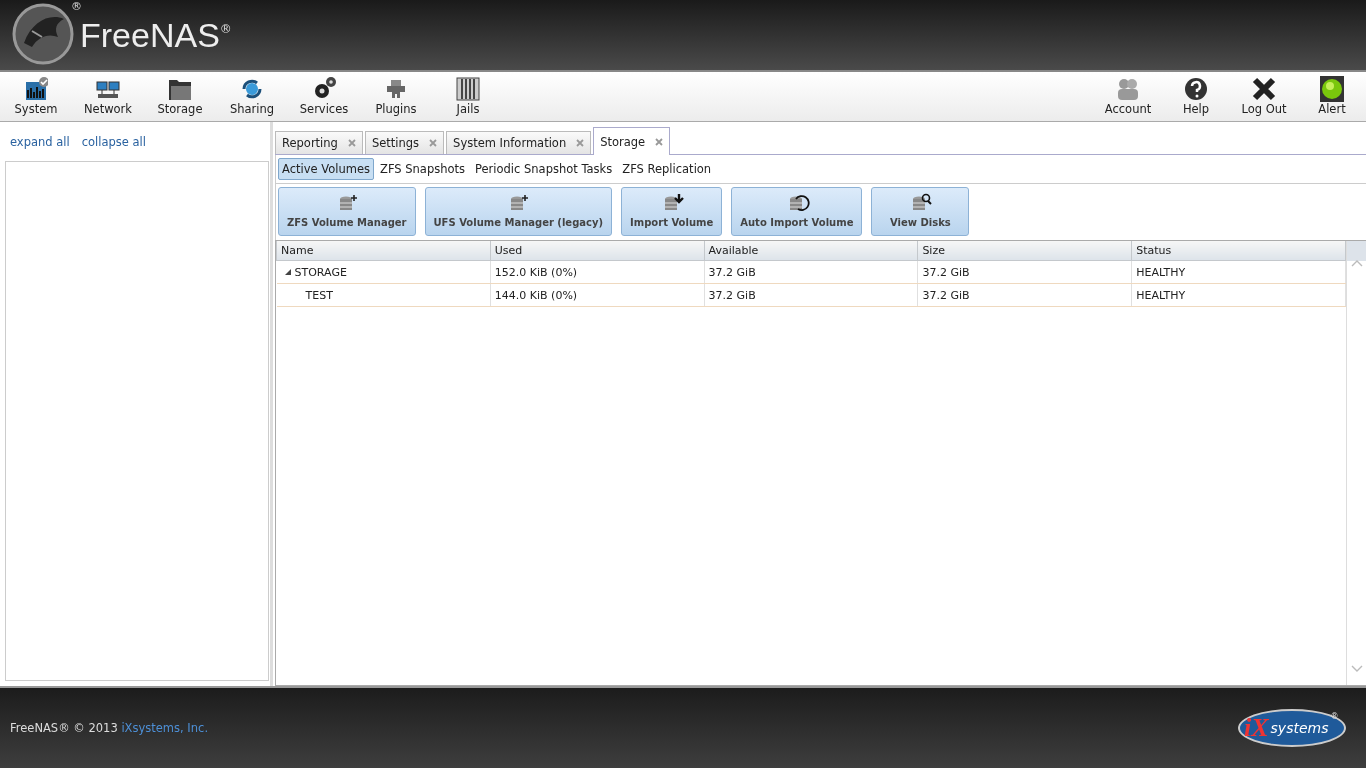 Image resolution: width=1366 pixels, height=768 pixels. Describe the element at coordinates (1332, 89) in the screenshot. I see `status-light-icon` at that location.